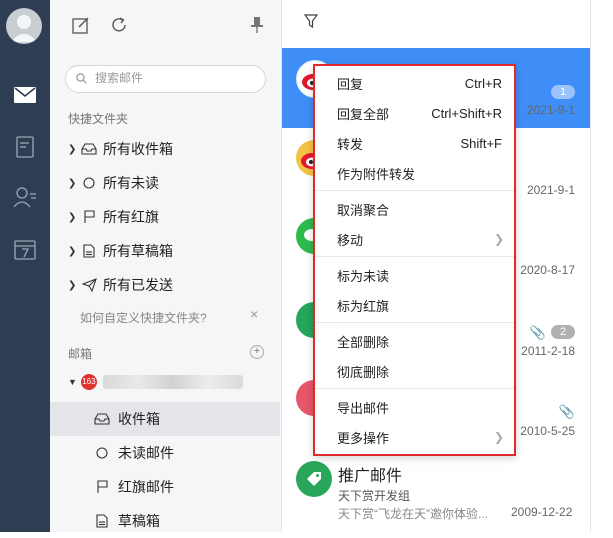  What do you see at coordinates (102, 453) in the screenshot?
I see `circle-icon` at bounding box center [102, 453].